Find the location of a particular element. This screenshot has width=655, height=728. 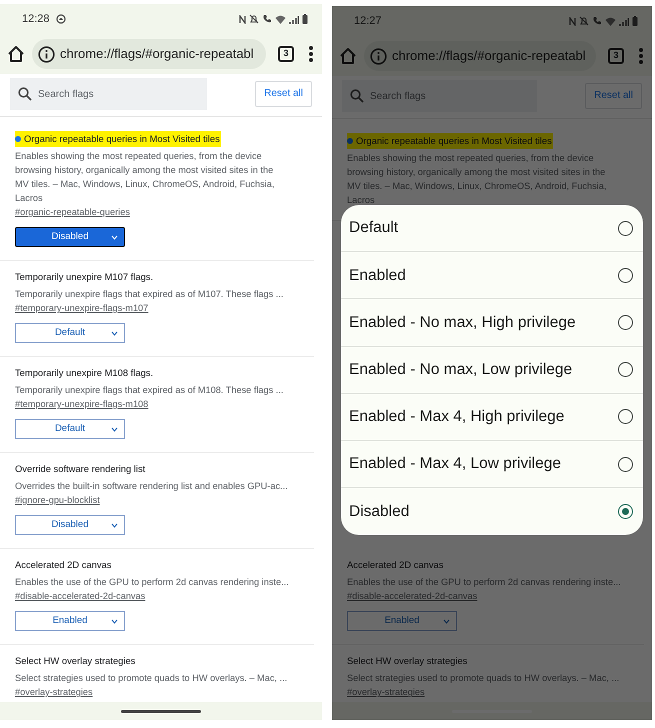

option-row: Enabled - Max 4, High privilege is located at coordinates (492, 417).